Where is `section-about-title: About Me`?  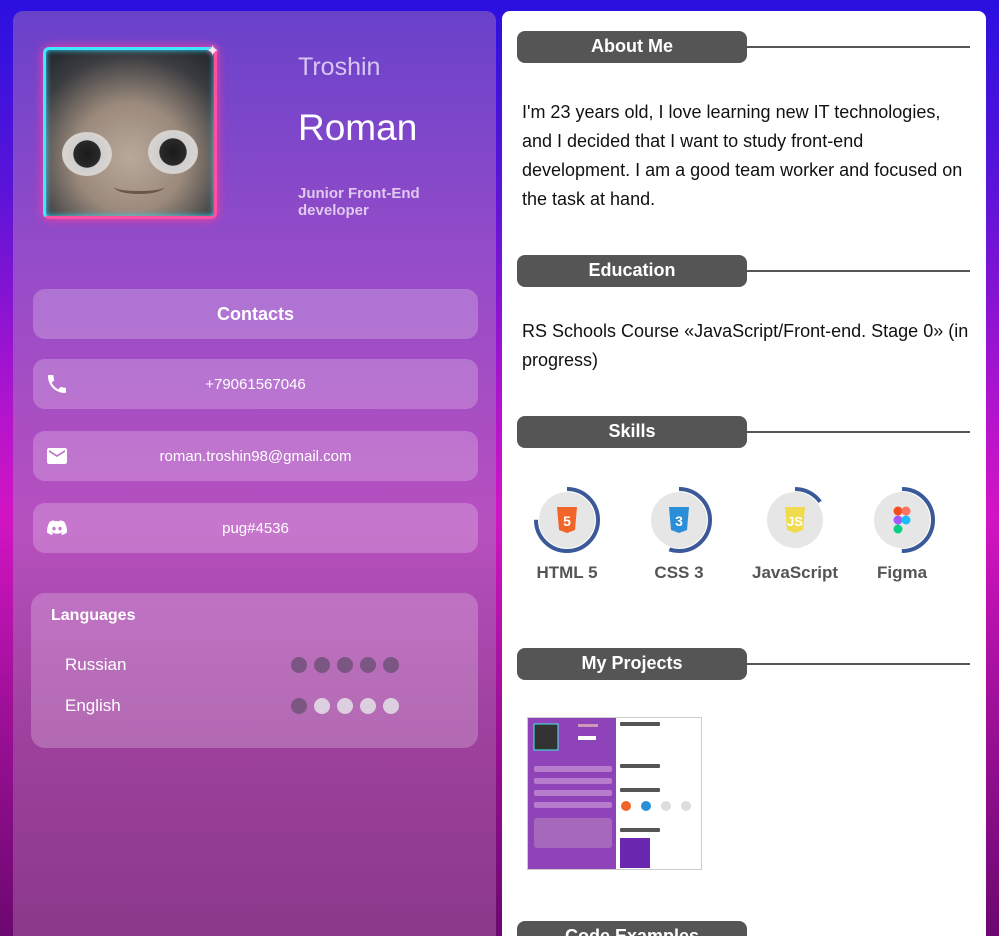 section-about-title: About Me is located at coordinates (632, 47).